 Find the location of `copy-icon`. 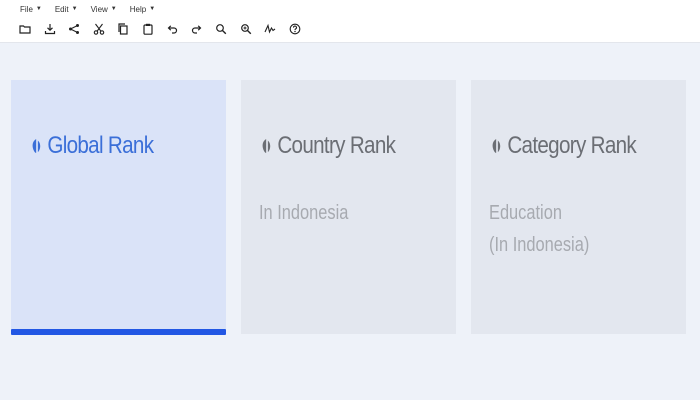

copy-icon is located at coordinates (123, 29).